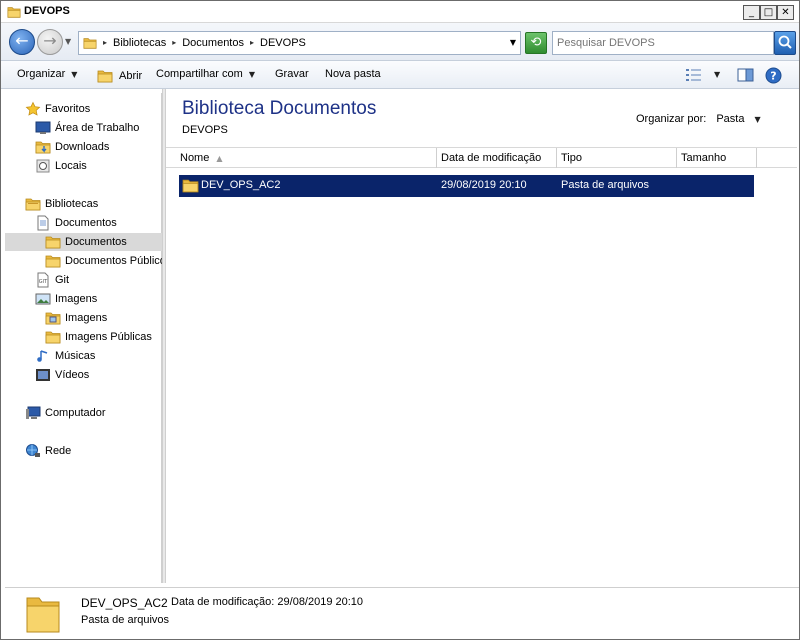 The image size is (800, 640). What do you see at coordinates (62, 280) in the screenshot?
I see `nav-label: Git` at bounding box center [62, 280].